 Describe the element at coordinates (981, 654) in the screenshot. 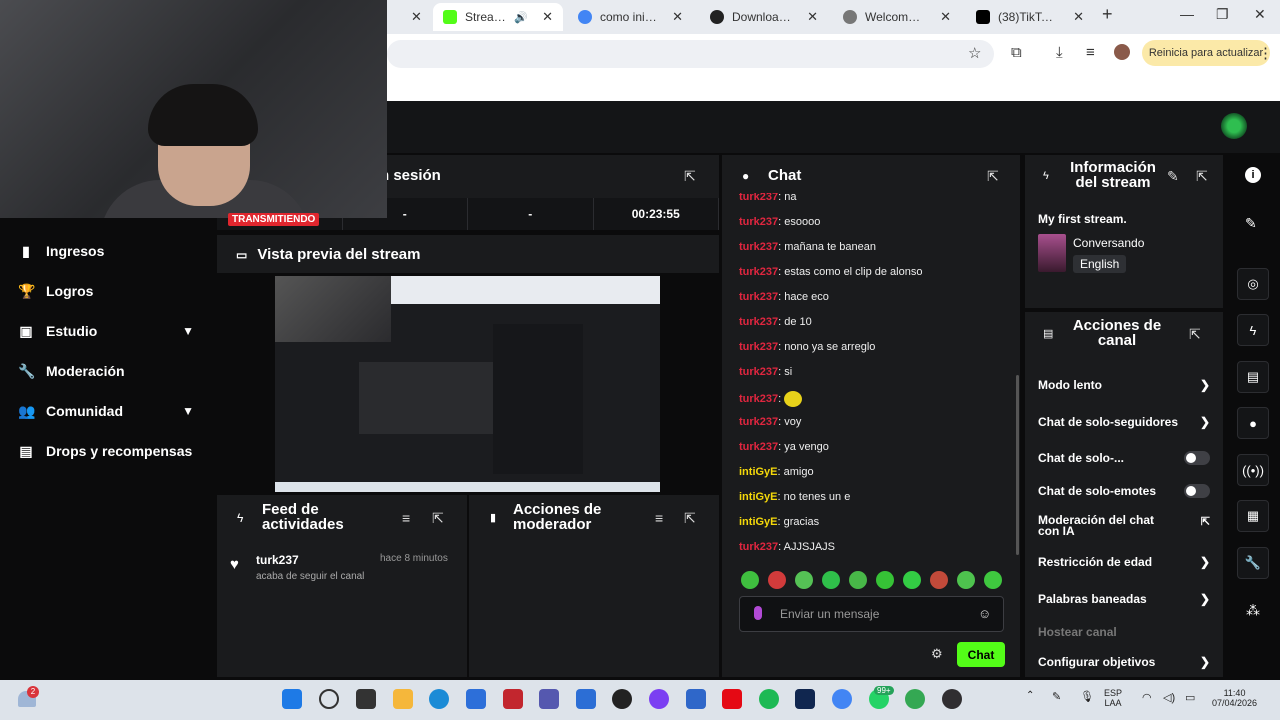

I see `chat-send-button: Chat` at that location.